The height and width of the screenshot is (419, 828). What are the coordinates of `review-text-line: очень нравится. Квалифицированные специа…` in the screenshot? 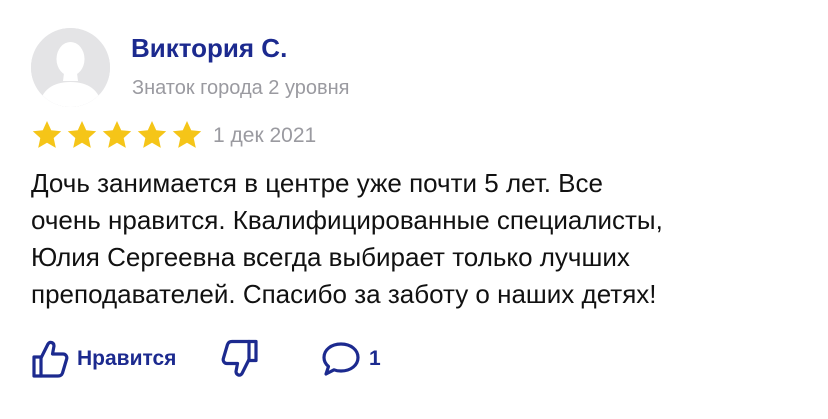 It's located at (347, 220).